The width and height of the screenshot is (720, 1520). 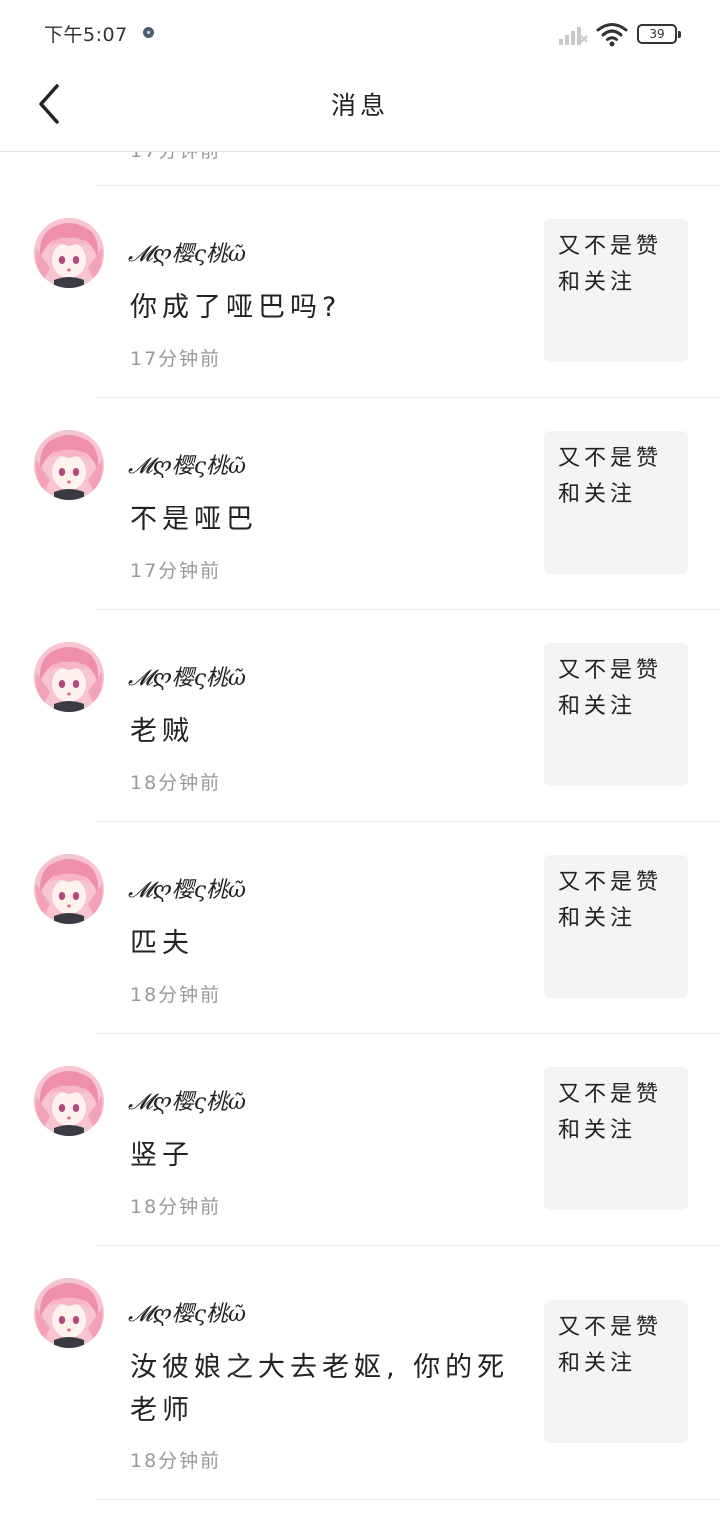 I want to click on header-bar: 消息, so click(x=360, y=110).